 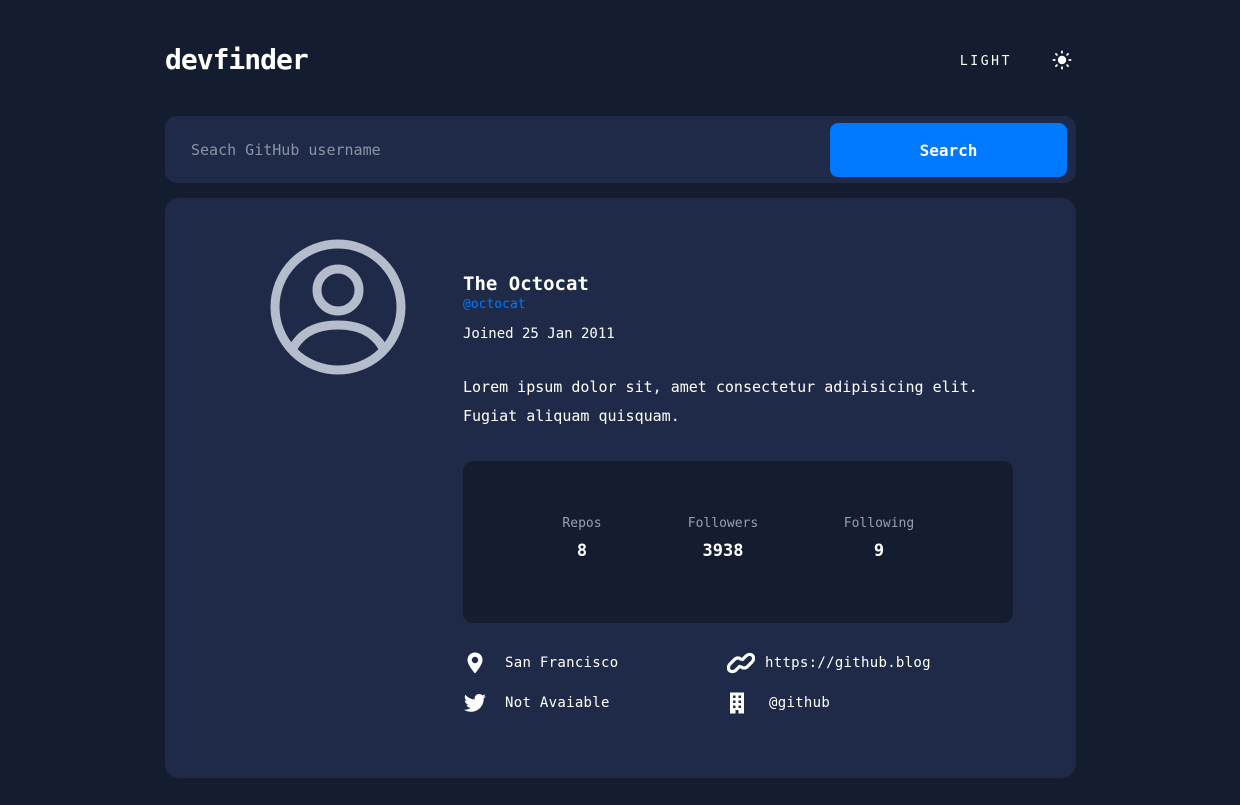 I want to click on blog-item: https://github.blog, so click(x=828, y=663).